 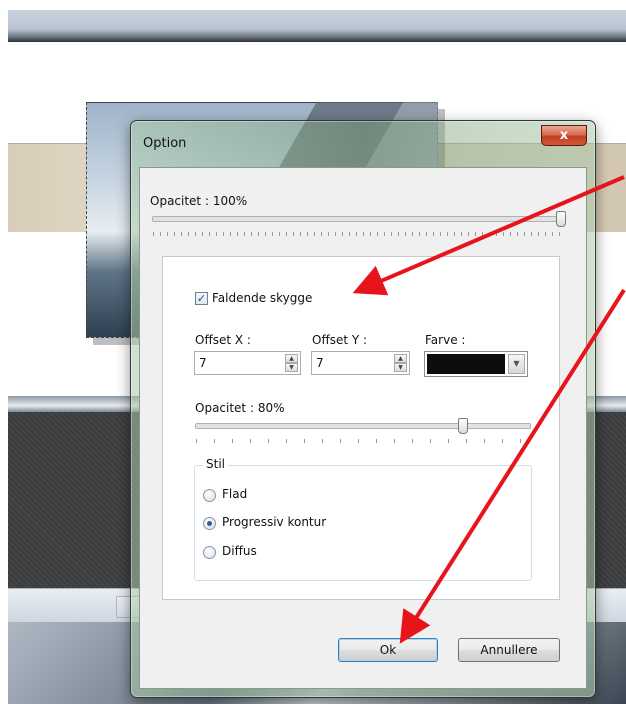 I want to click on dialog-titlebar: Option x, so click(x=363, y=144).